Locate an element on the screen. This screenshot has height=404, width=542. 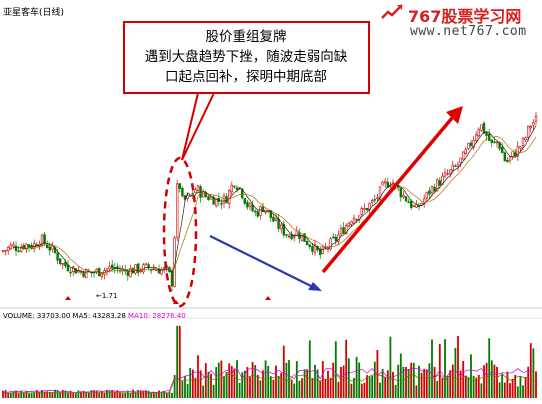
event-marker-icon is located at coordinates (68, 298).